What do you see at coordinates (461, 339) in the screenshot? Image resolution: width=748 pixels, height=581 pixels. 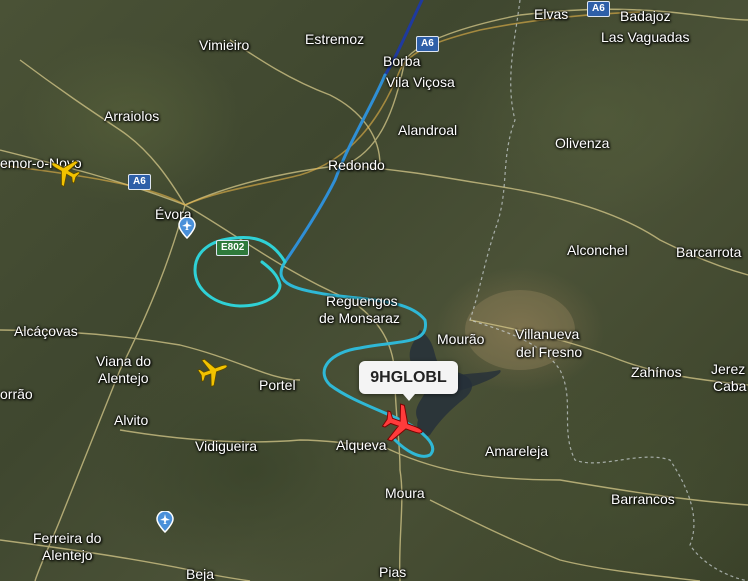 I see `place-label: Mourão` at bounding box center [461, 339].